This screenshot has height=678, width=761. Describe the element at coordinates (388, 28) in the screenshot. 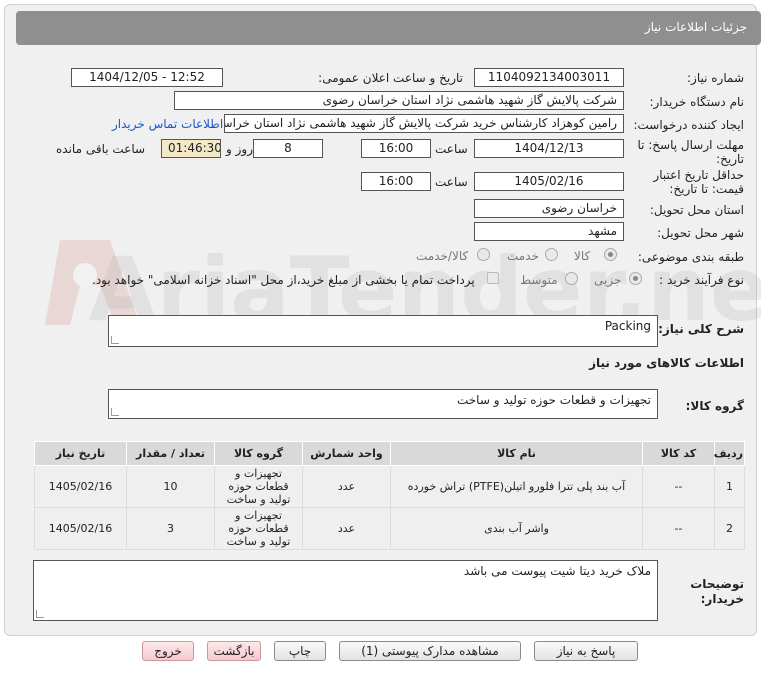

I see `header-bar: جزئیات اطلاعات نیاز` at that location.